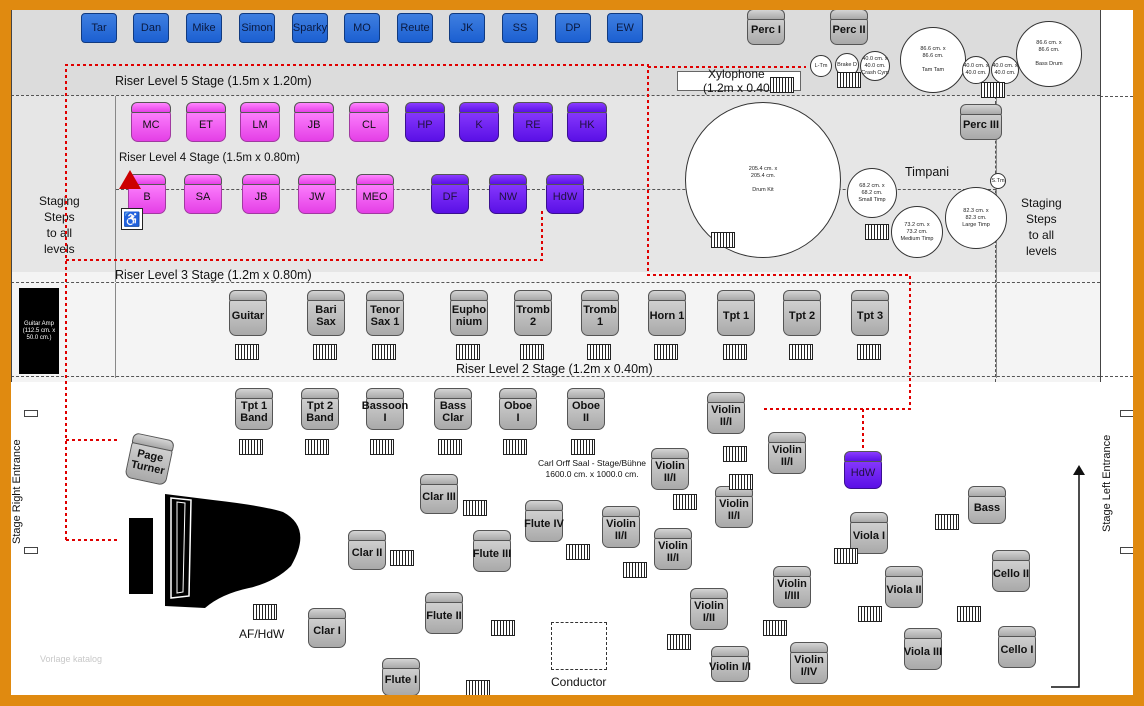  I want to click on player-label: Flute I, so click(401, 680).